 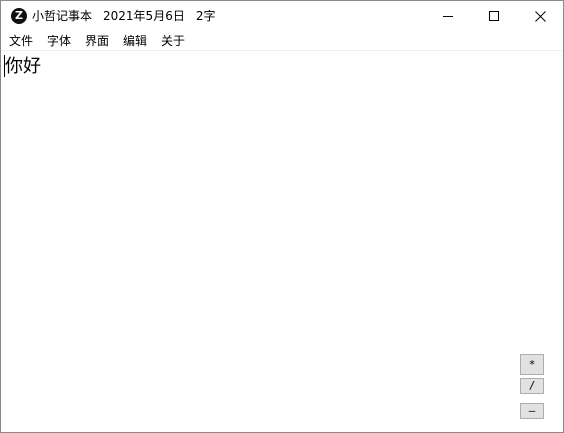 I want to click on title-bar: Z 小哲记事本 2021年5月6日 2字, so click(x=282, y=16).